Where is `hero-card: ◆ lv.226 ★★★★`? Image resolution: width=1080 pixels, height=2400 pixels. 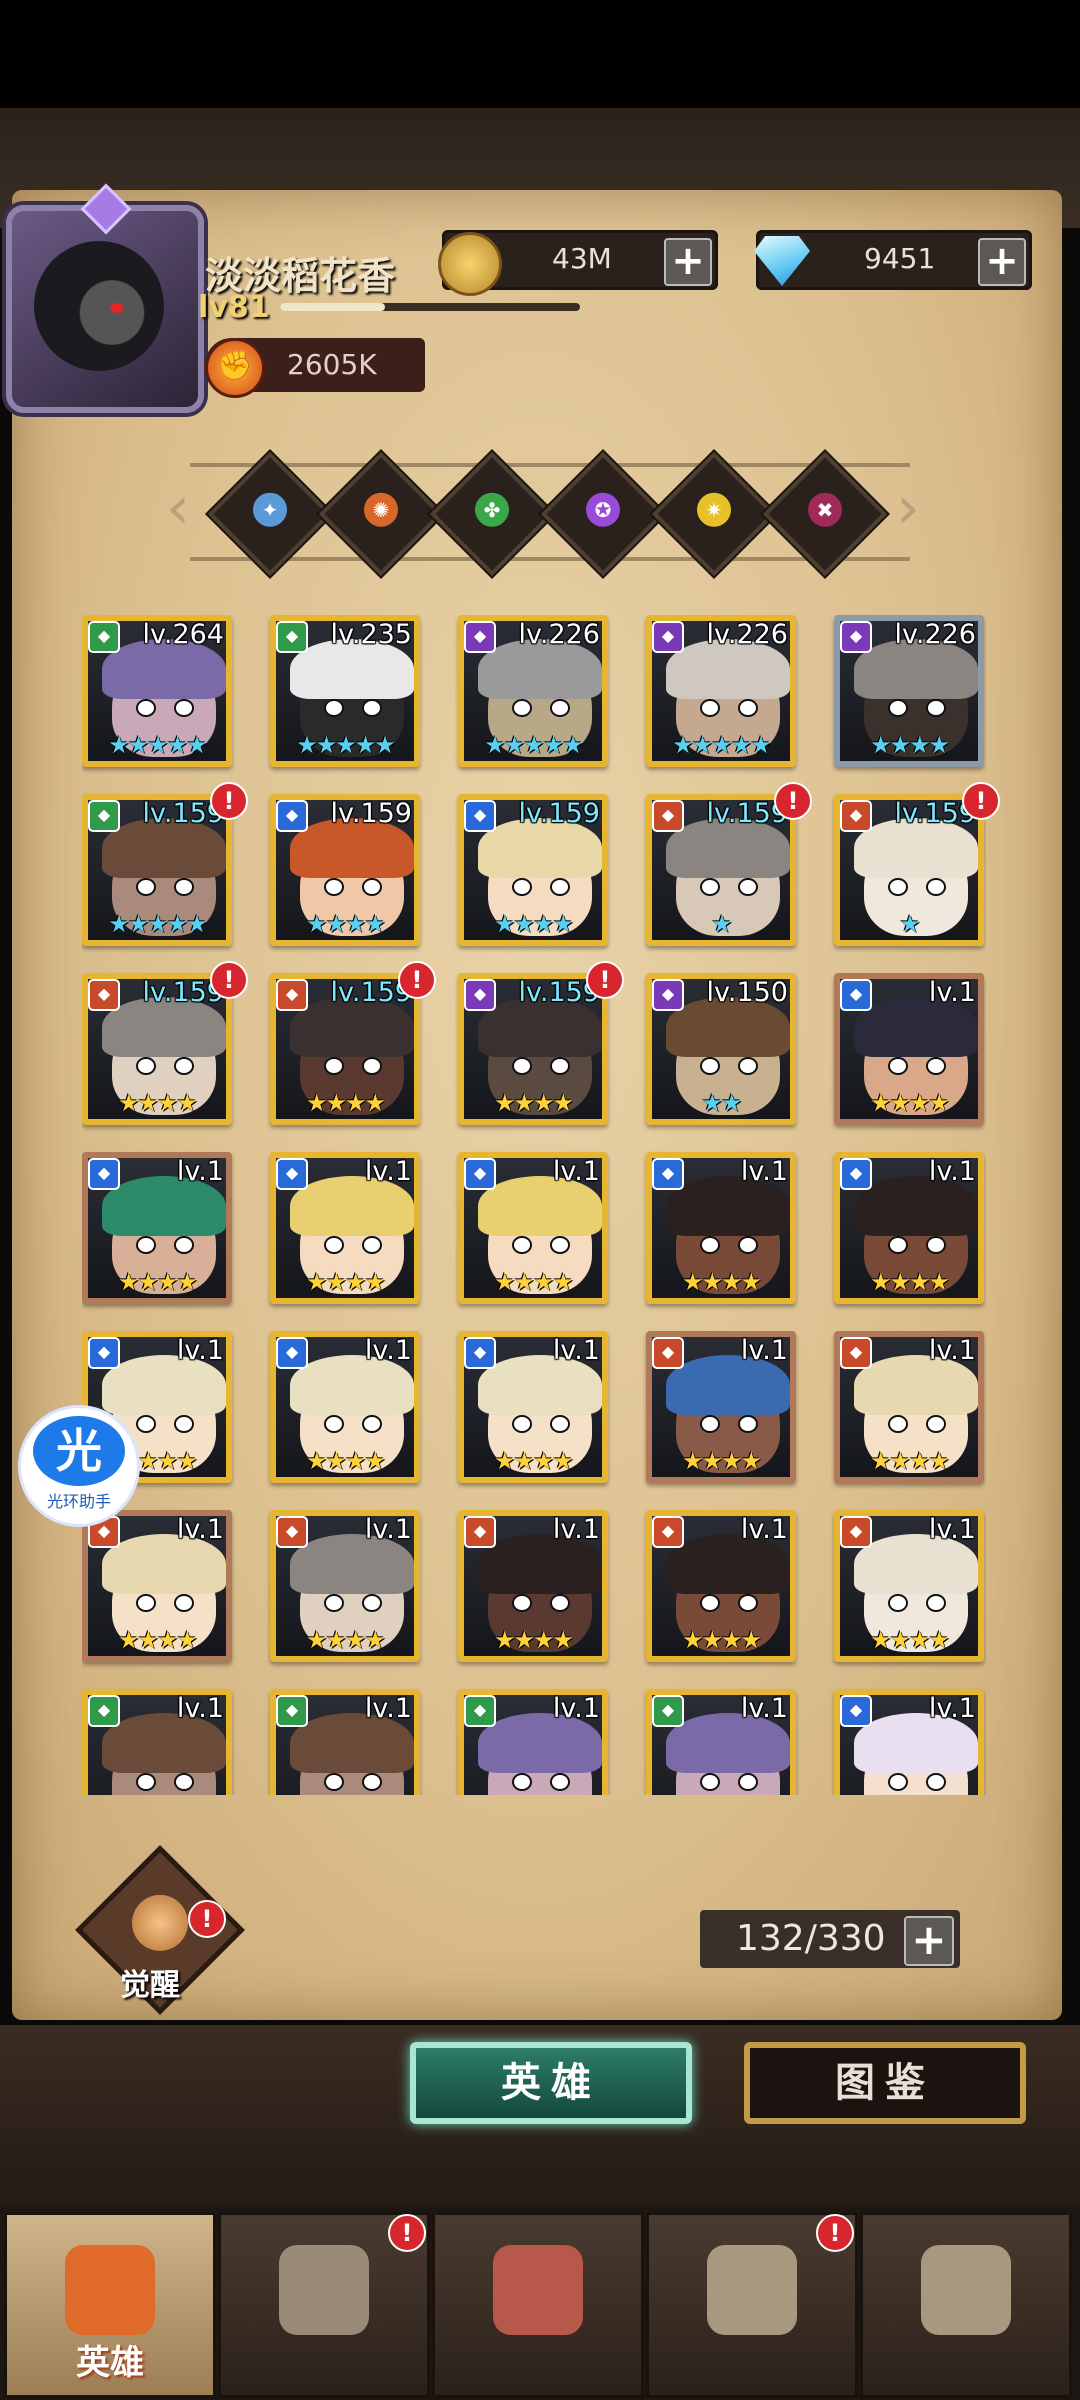 hero-card: ◆ lv.226 ★★★★ is located at coordinates (909, 691).